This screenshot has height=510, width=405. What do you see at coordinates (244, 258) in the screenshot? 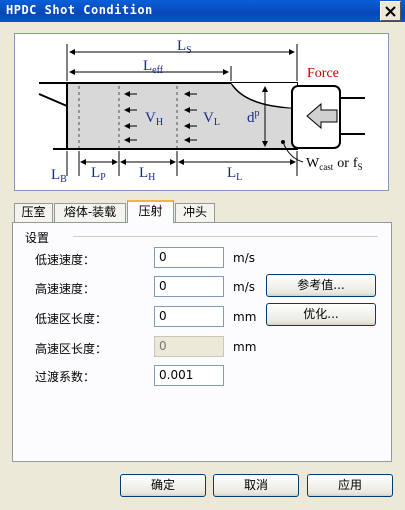
I see `low-speed-unit: m/s` at bounding box center [244, 258].